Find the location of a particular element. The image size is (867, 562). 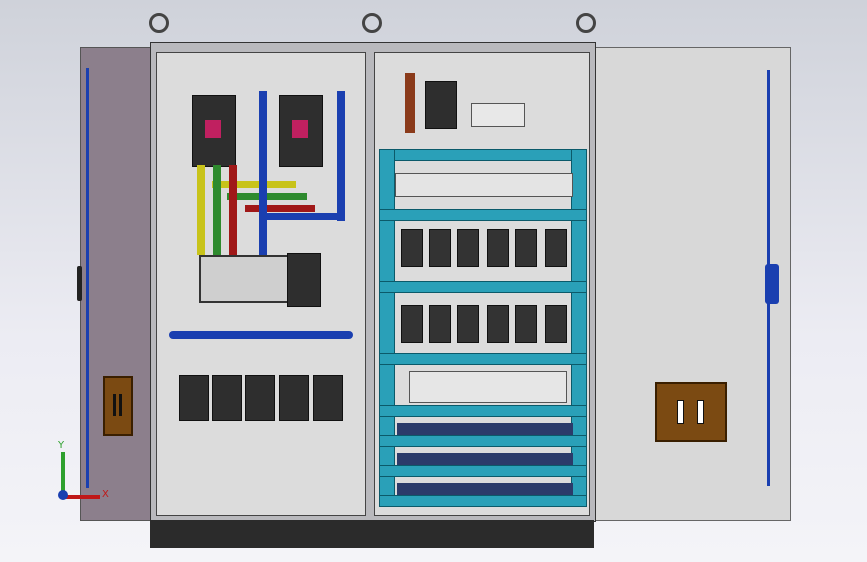

origin-sphere is located at coordinates (63, 495).